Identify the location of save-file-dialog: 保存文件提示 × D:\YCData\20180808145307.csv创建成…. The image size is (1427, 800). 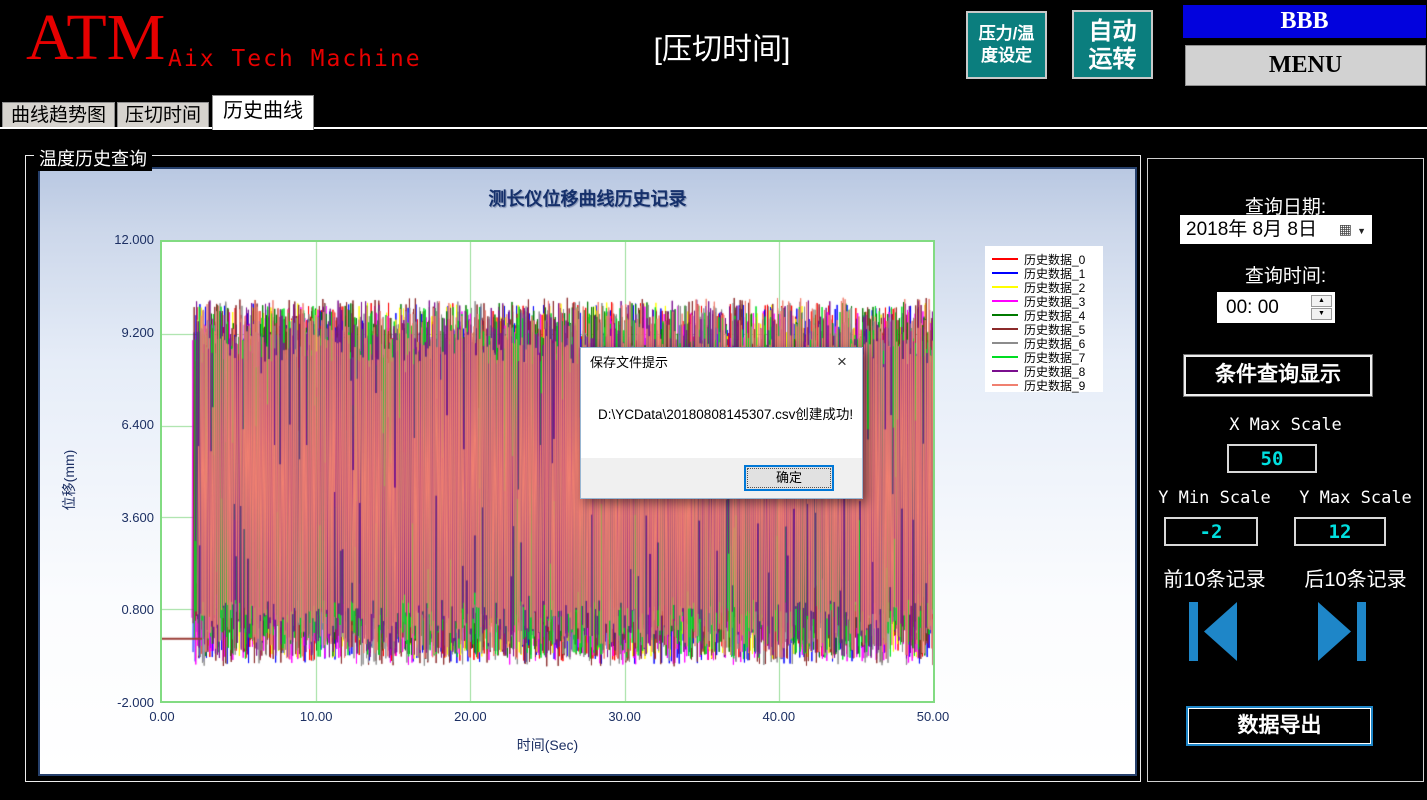
(721, 423).